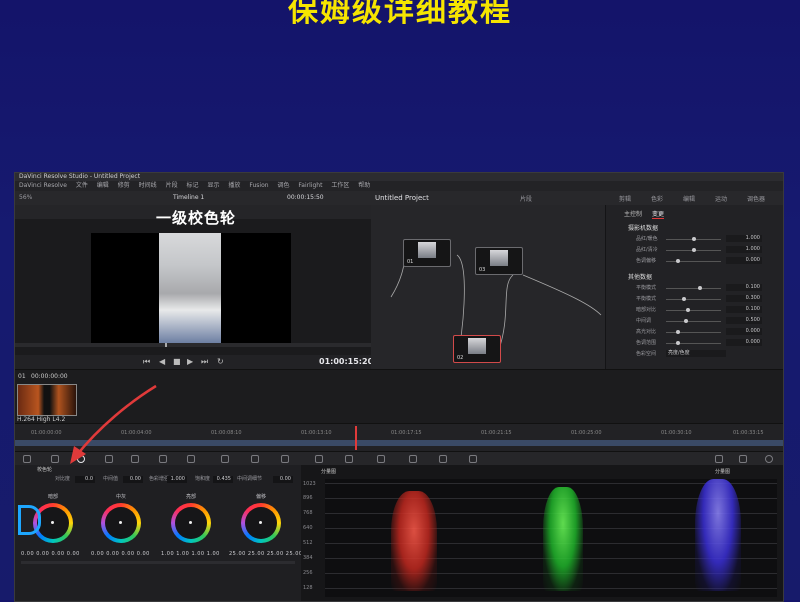  Describe the element at coordinates (743, 459) in the screenshot. I see `scope-icon` at that location.